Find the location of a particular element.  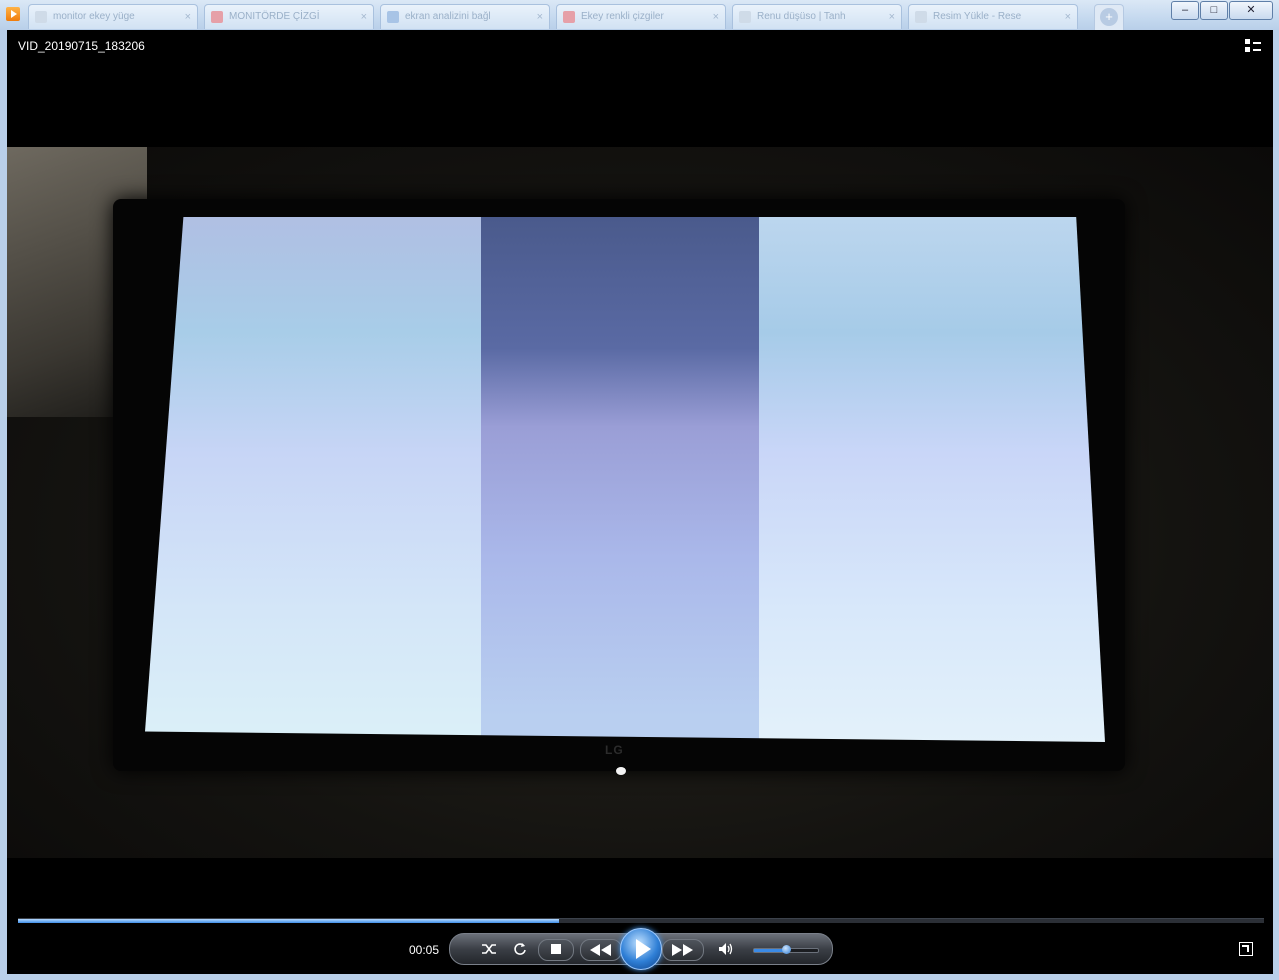

speaker-icon is located at coordinates (726, 949).